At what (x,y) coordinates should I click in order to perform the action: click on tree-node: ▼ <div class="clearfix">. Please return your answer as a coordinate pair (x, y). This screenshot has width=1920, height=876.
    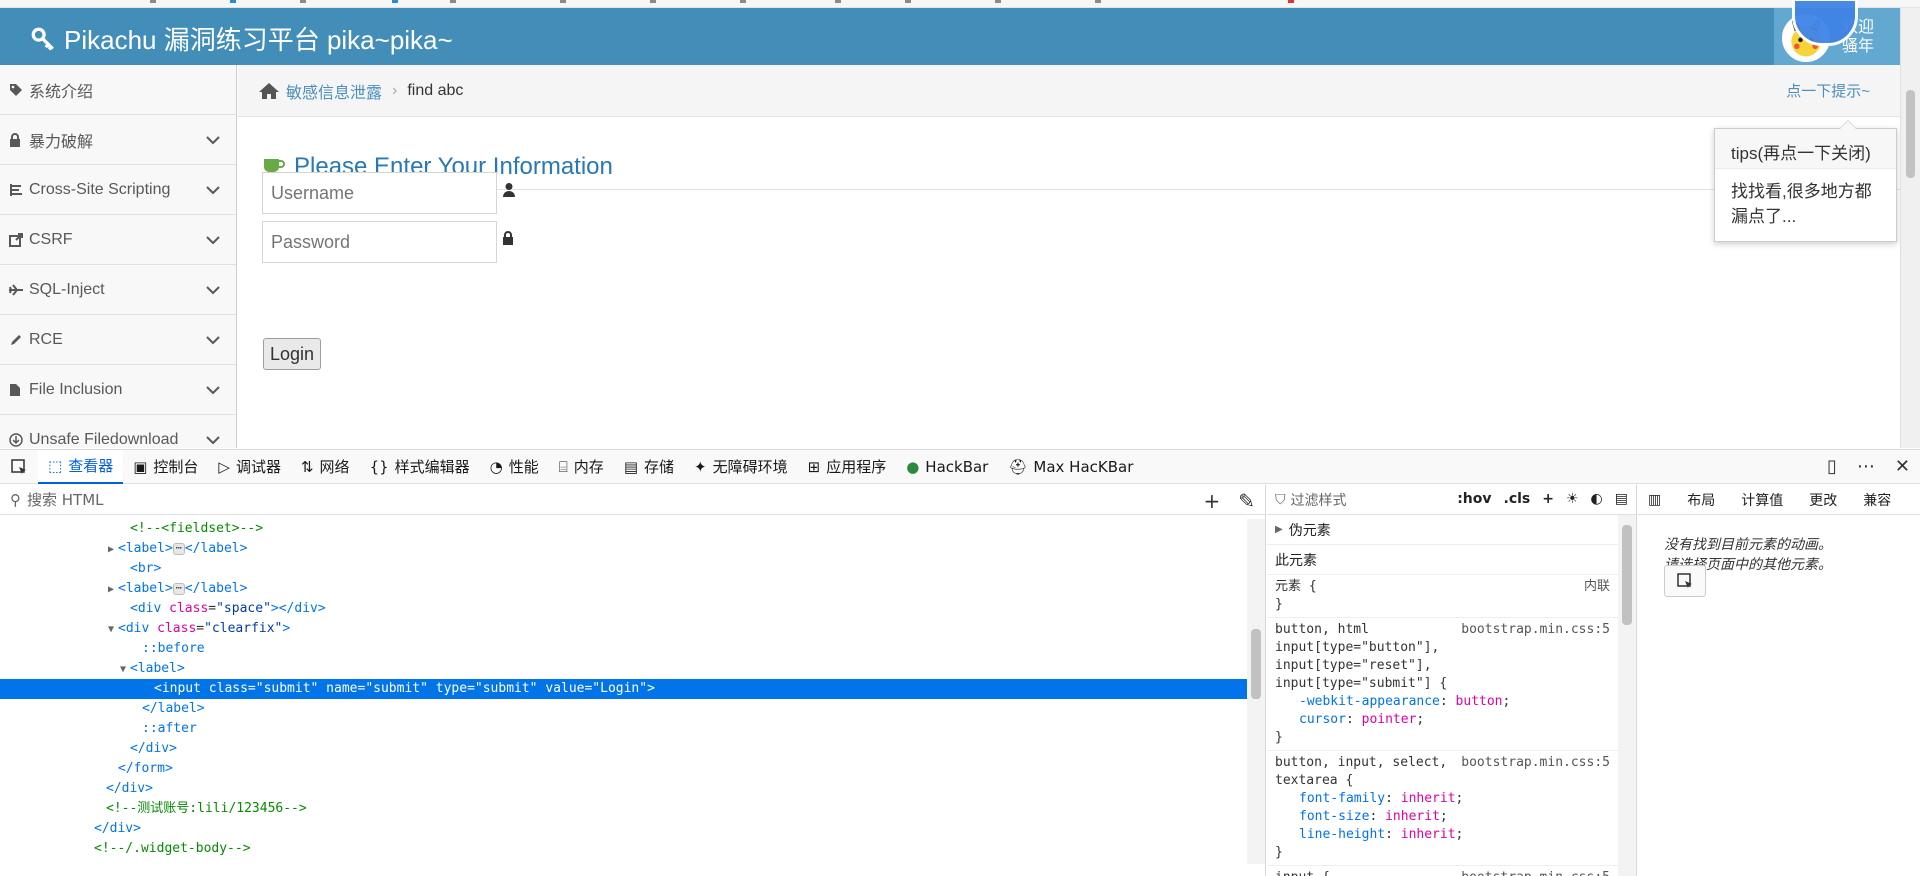
    Looking at the image, I should click on (624, 629).